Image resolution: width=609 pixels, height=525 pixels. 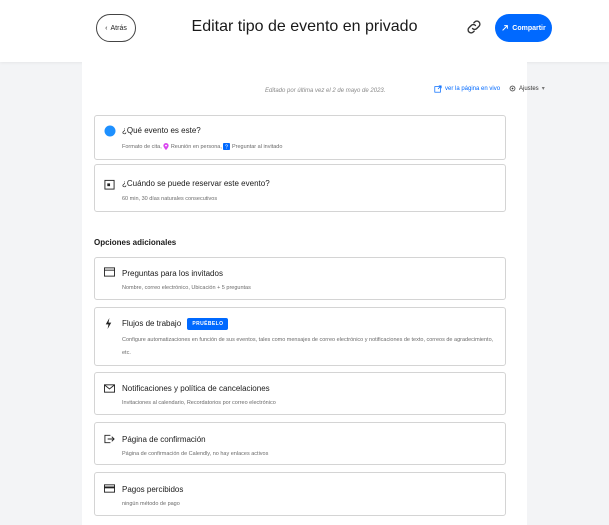 What do you see at coordinates (142, 147) in the screenshot?
I see `event-format-text: Formato de cita,` at bounding box center [142, 147].